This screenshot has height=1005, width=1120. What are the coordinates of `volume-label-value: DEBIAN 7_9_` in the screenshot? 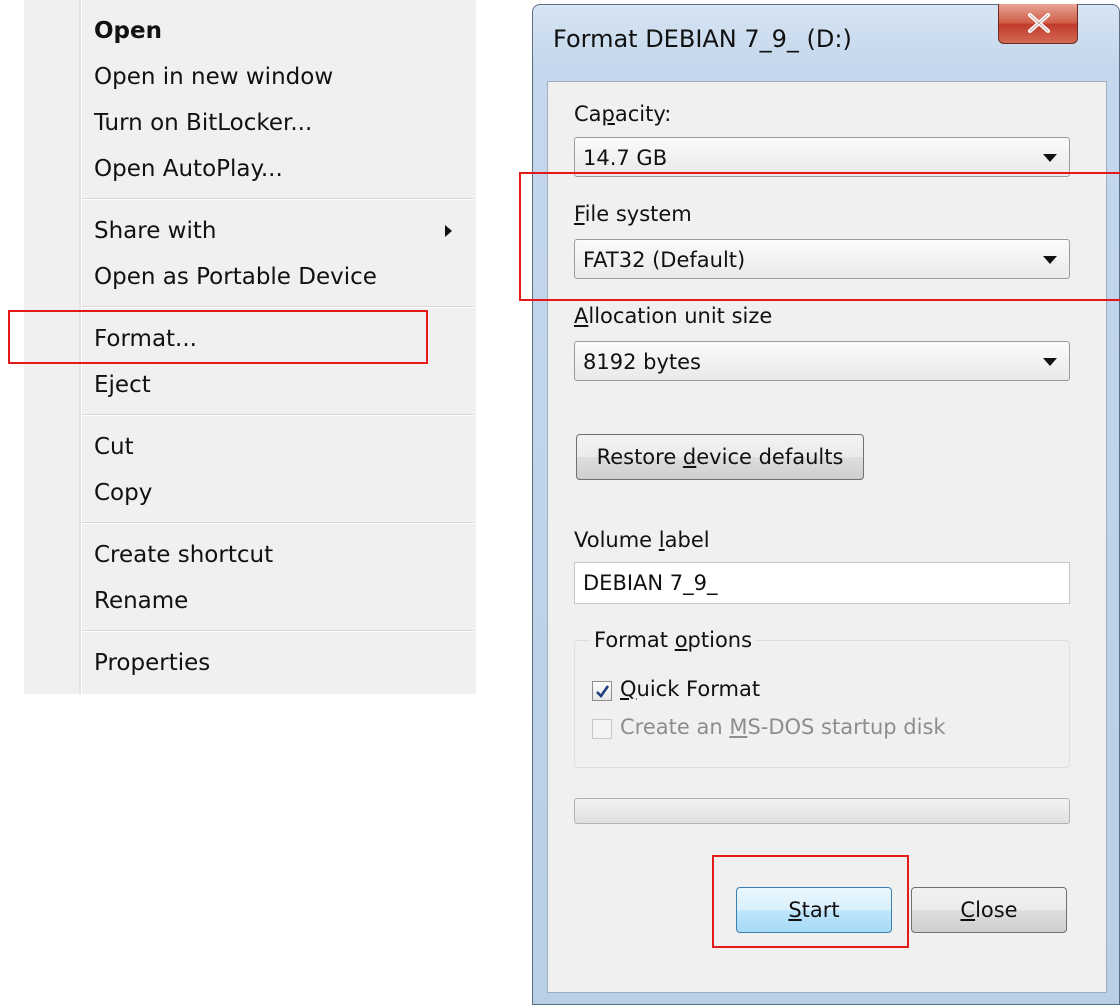 It's located at (650, 583).